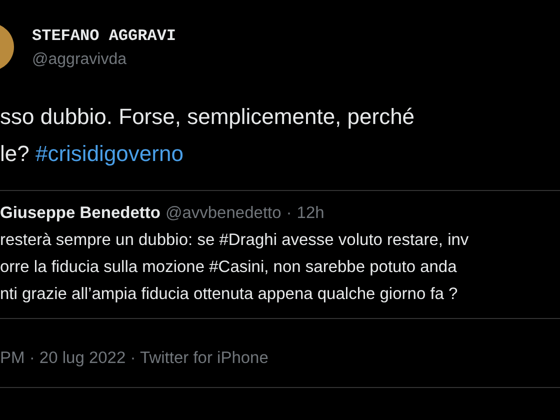  What do you see at coordinates (109, 153) in the screenshot?
I see `hashtag-link: #crisidigoverno` at bounding box center [109, 153].